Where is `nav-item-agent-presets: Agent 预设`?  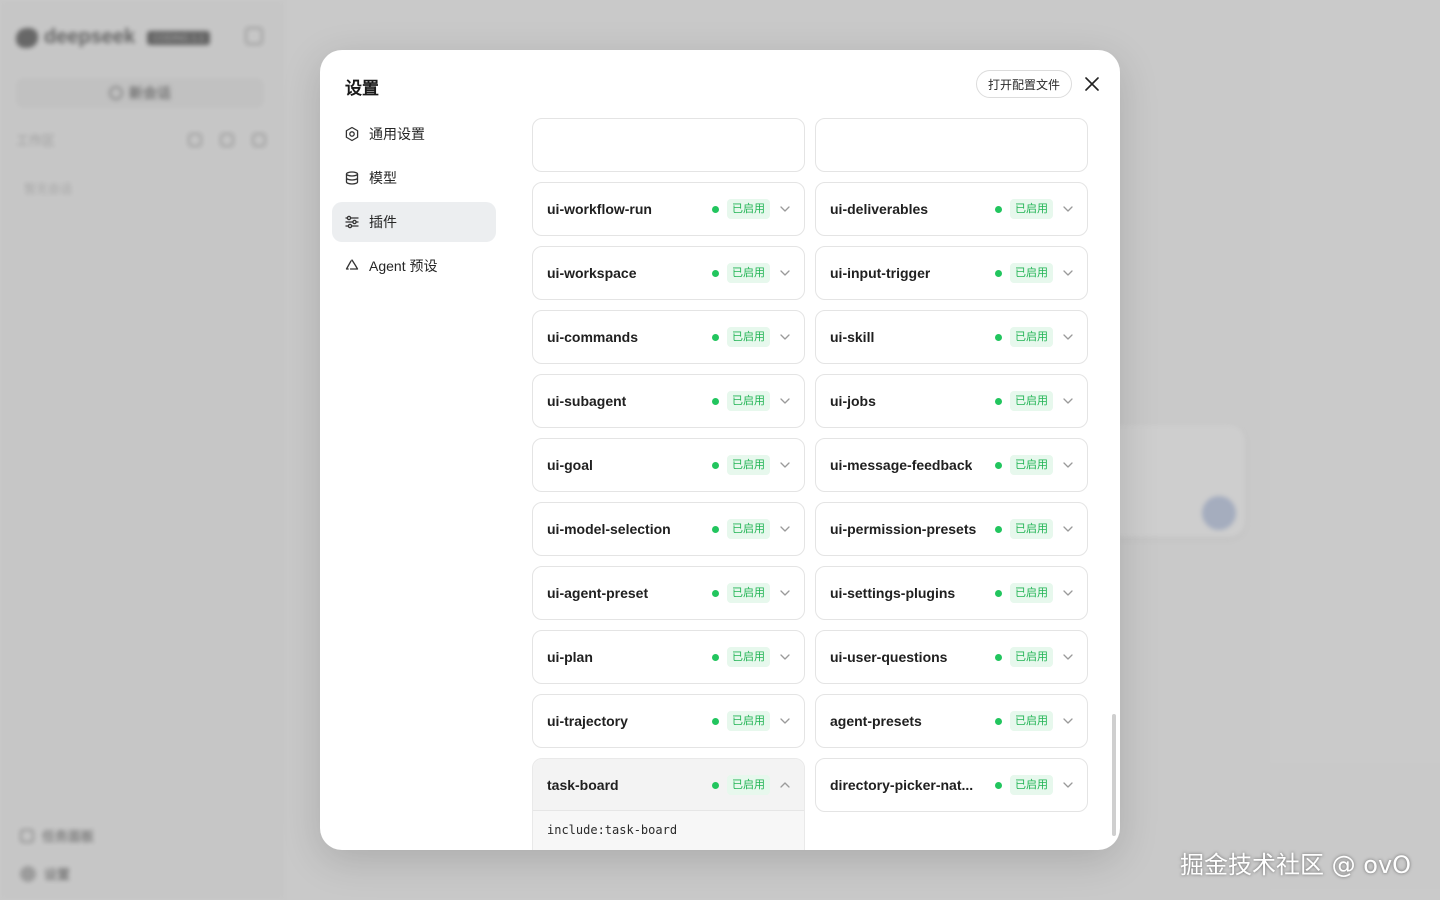 nav-item-agent-presets: Agent 预设 is located at coordinates (414, 266).